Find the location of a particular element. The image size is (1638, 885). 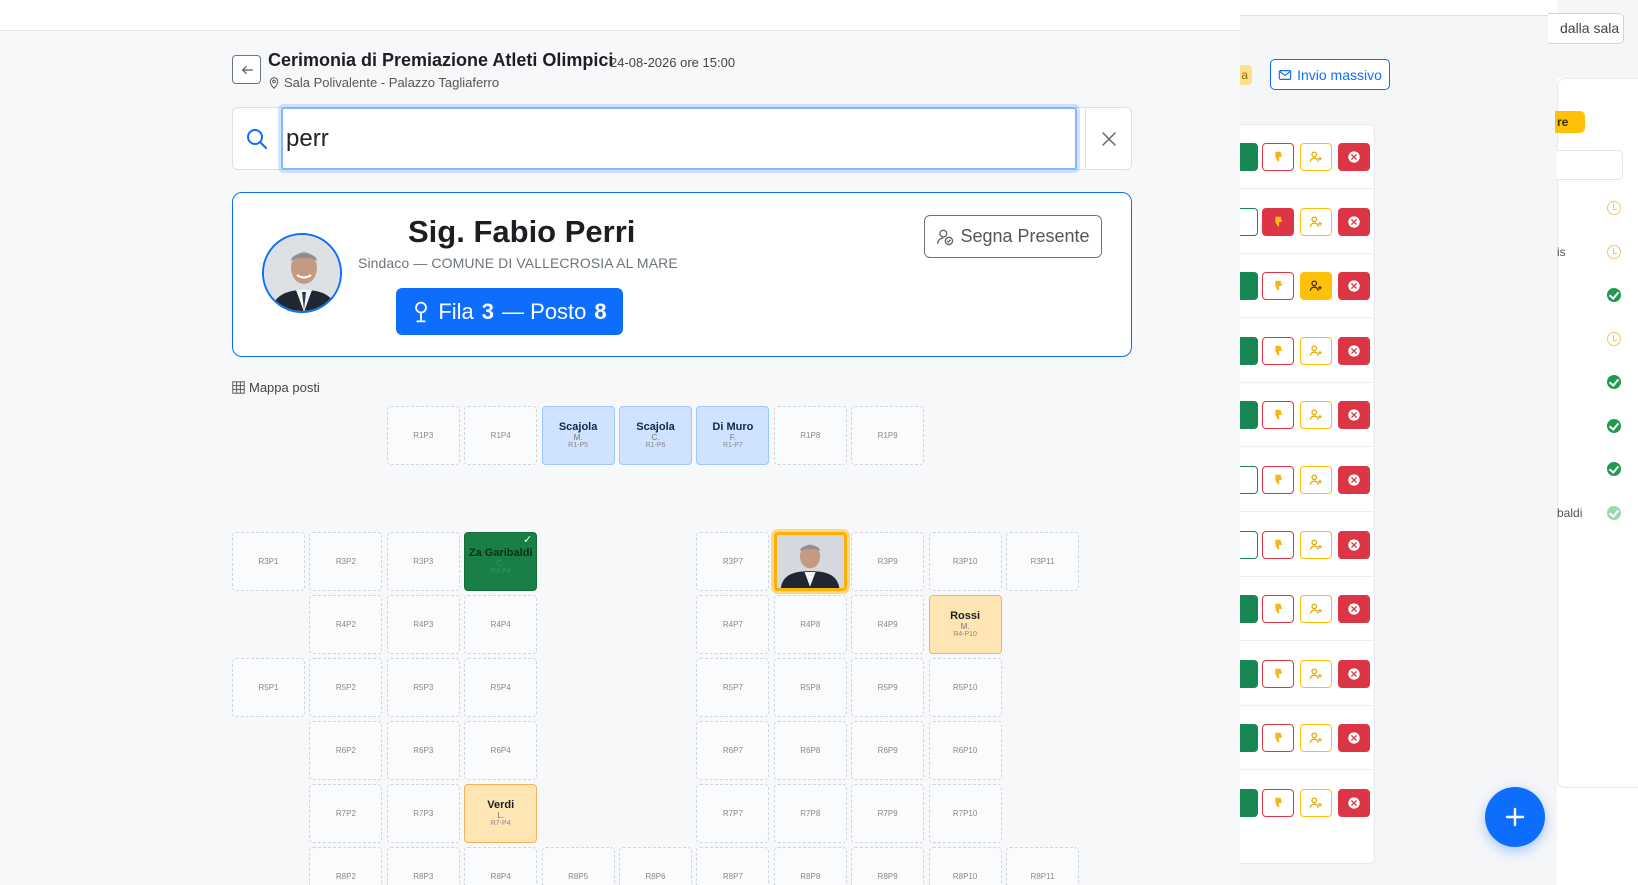

seat-empty: R8P6 is located at coordinates (655, 866).